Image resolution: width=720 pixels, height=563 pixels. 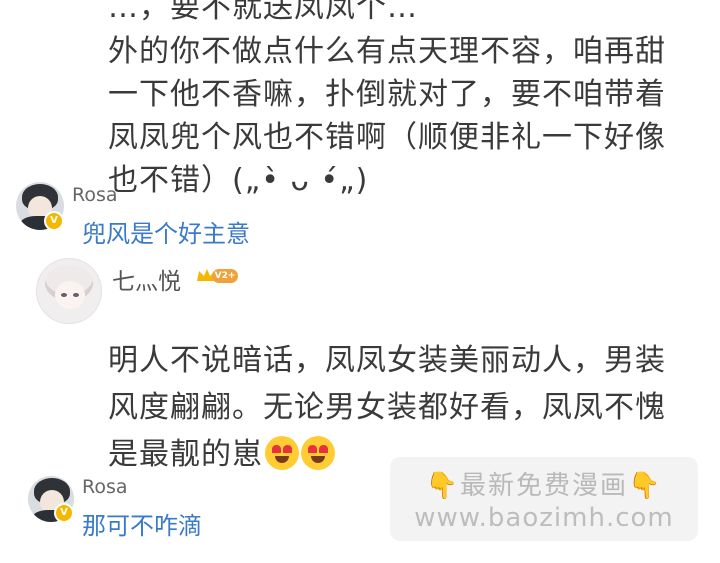 I want to click on comment-line: 一下他不香嘛，扑倒就对了，要不咱带着, so click(x=387, y=94).